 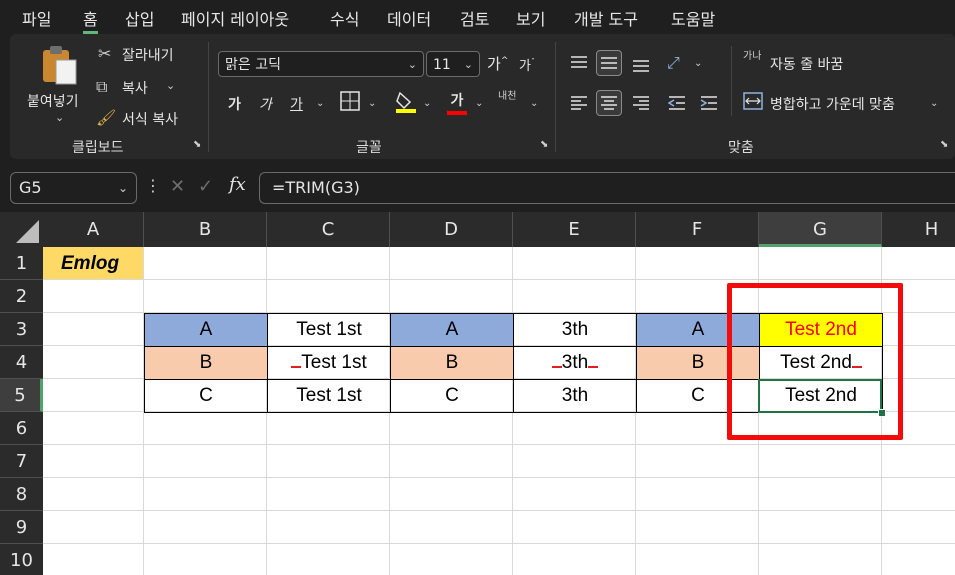 I want to click on italic-button: 가, so click(x=265, y=104).